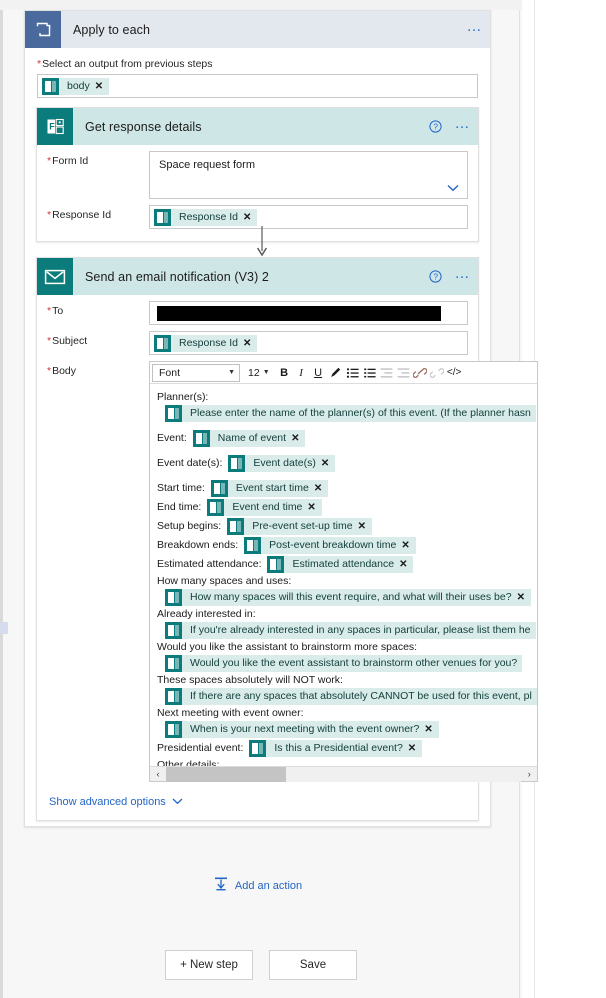  Describe the element at coordinates (226, 774) in the screenshot. I see `rte-hscroll-thumb` at that location.